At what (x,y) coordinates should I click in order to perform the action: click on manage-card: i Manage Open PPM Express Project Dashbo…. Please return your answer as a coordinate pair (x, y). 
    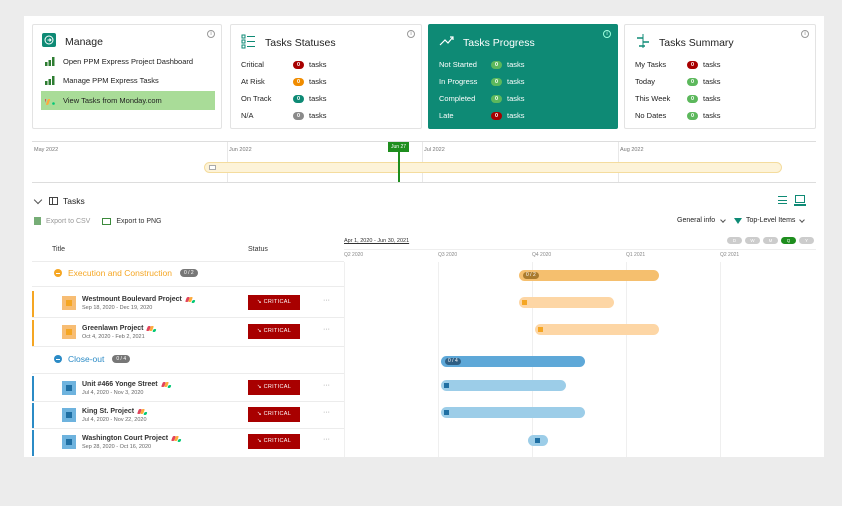
    Looking at the image, I should click on (127, 76).